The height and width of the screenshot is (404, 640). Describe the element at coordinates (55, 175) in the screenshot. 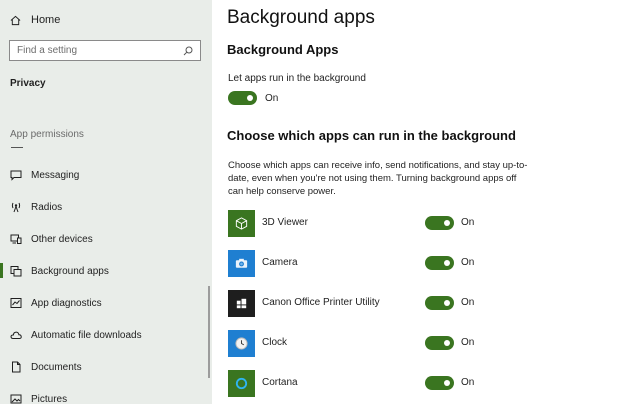

I see `sidebar-item-label: Messaging` at that location.